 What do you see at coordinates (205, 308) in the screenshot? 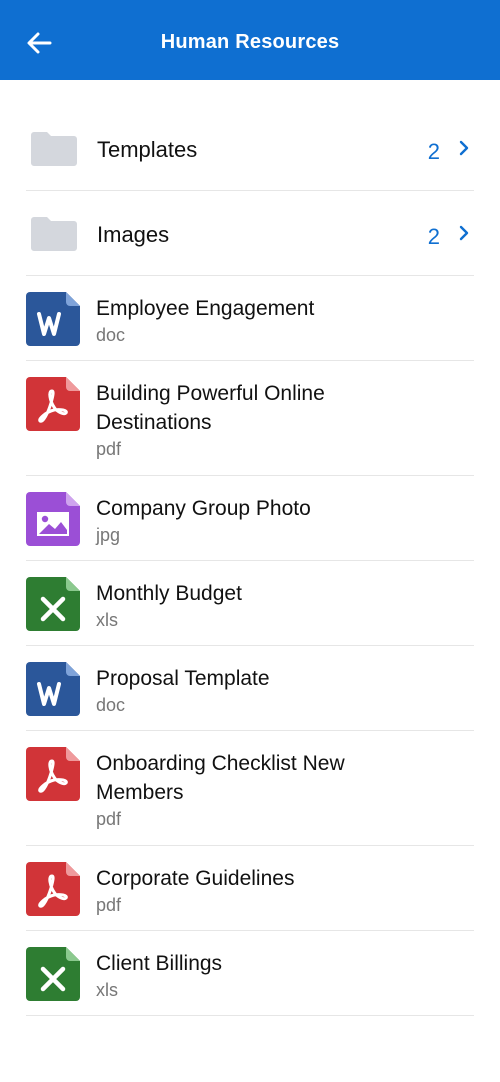
I see `file-name: Employee Engagement` at bounding box center [205, 308].